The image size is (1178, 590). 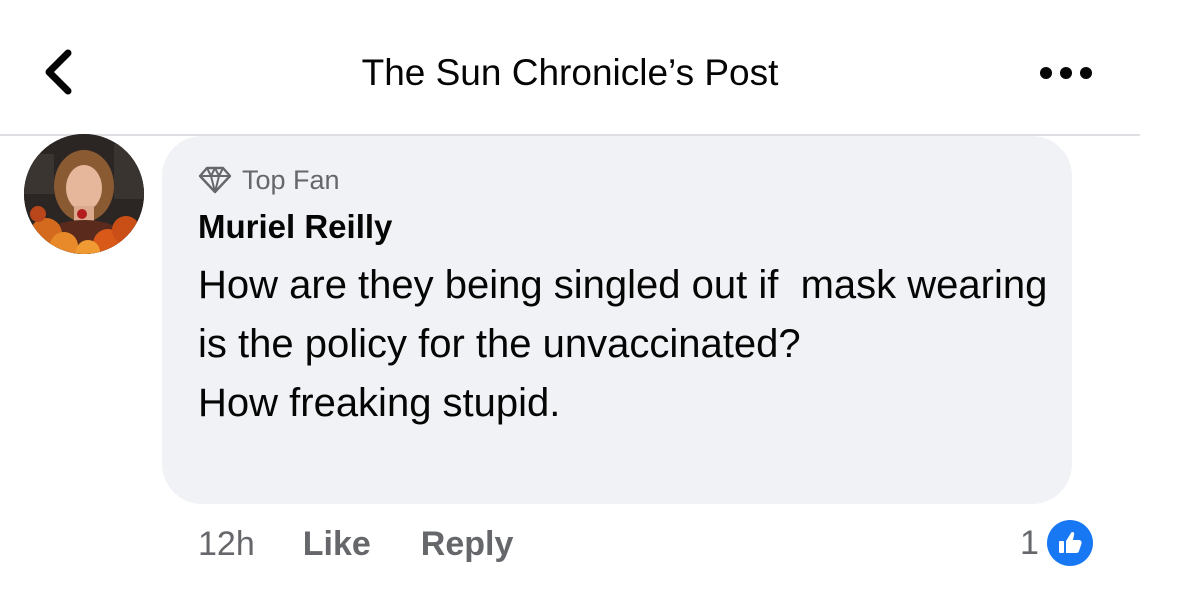 I want to click on more-options-button, so click(x=1066, y=73).